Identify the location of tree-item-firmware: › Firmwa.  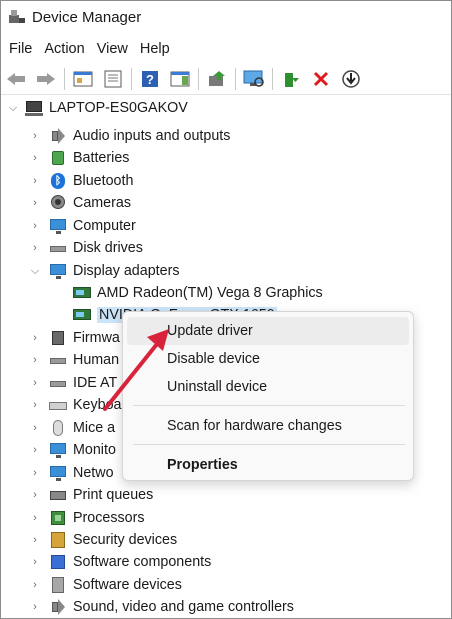
(74, 338).